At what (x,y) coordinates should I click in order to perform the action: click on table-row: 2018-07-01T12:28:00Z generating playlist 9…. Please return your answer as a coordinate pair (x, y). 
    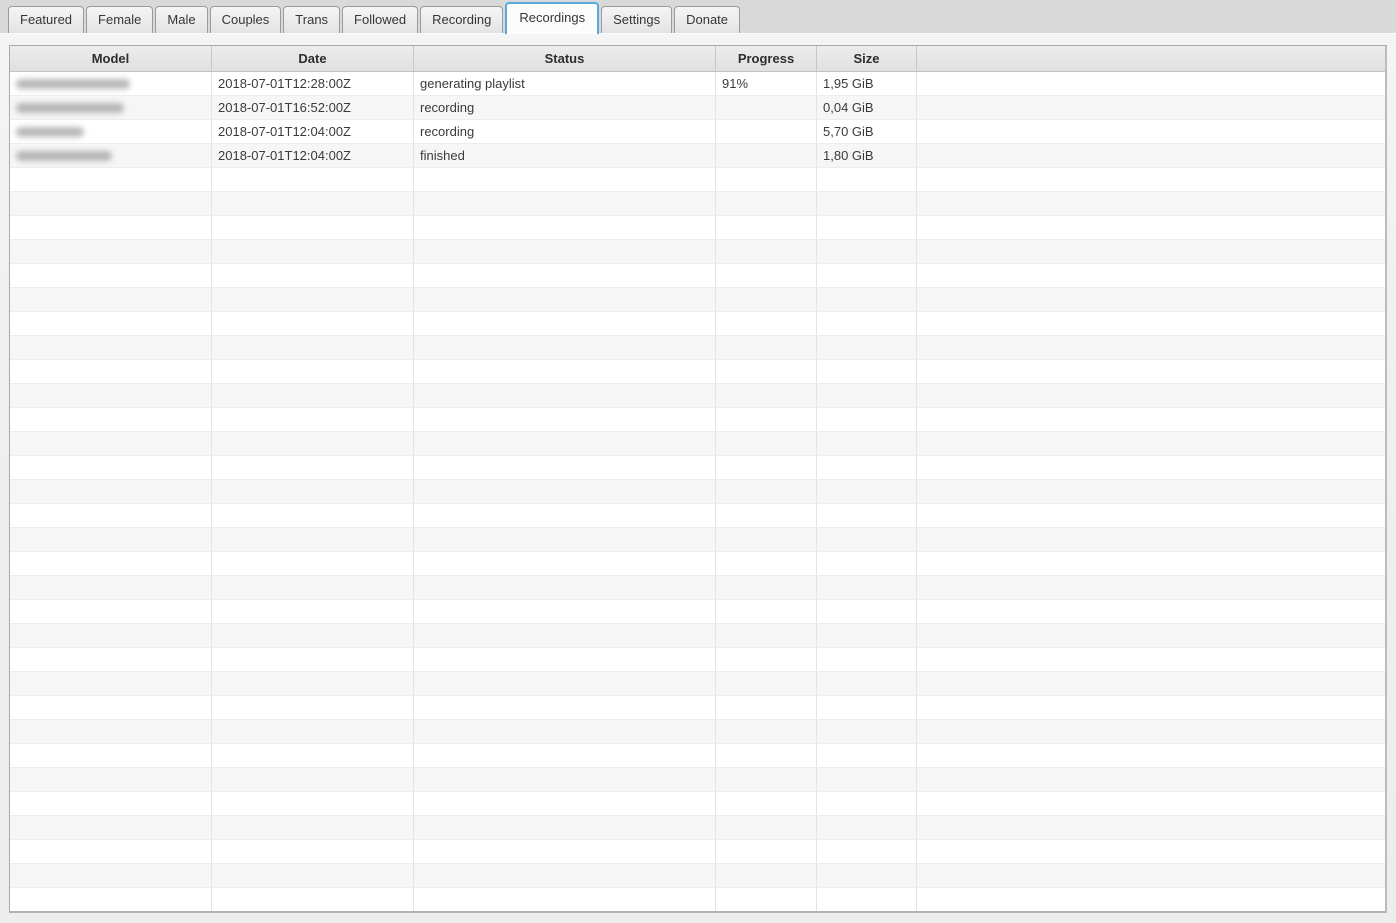
    Looking at the image, I should click on (697, 84).